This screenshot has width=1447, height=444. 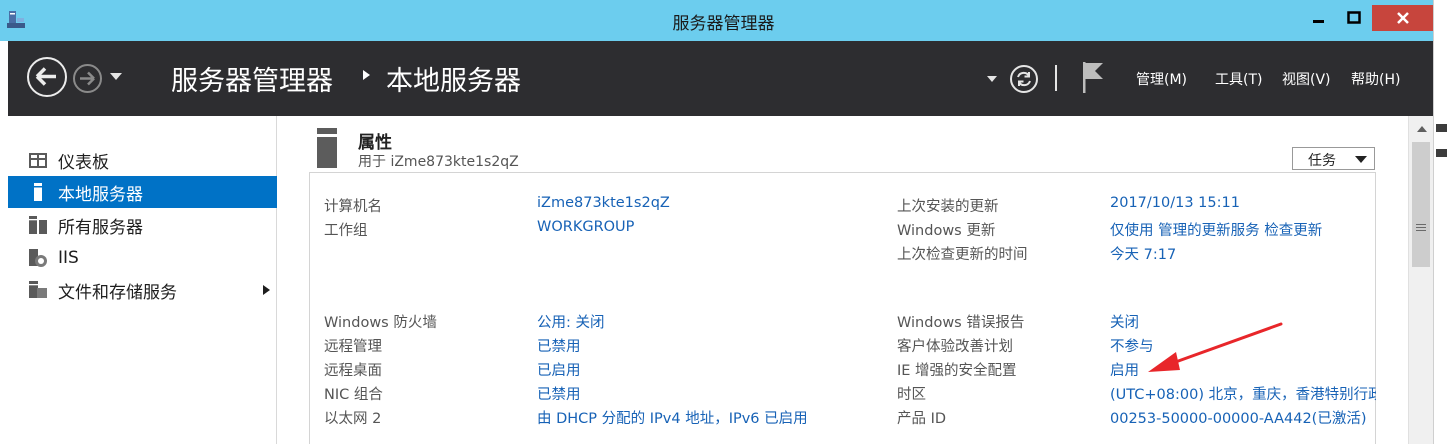 I want to click on scrollbar-thumb, so click(x=1421, y=204).